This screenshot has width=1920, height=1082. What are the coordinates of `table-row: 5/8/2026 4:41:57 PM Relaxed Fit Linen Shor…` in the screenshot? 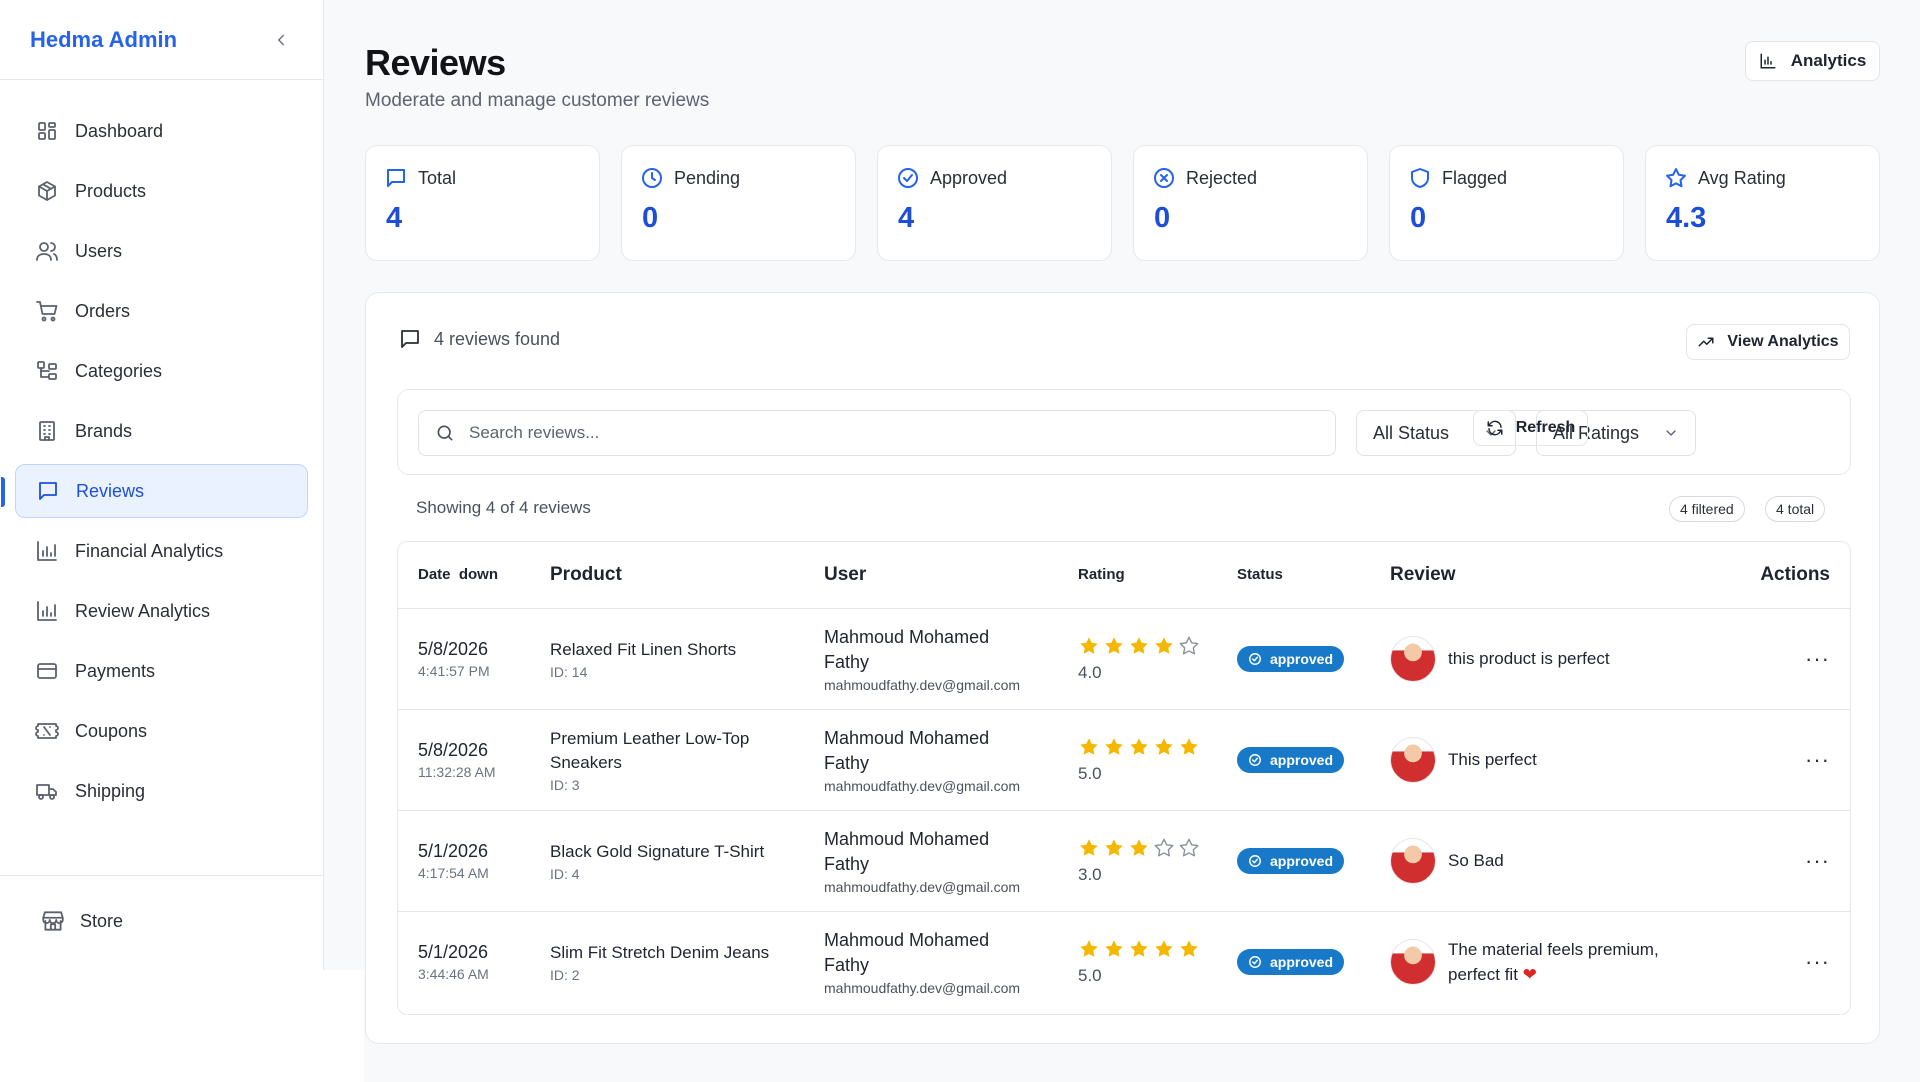 It's located at (1124, 659).